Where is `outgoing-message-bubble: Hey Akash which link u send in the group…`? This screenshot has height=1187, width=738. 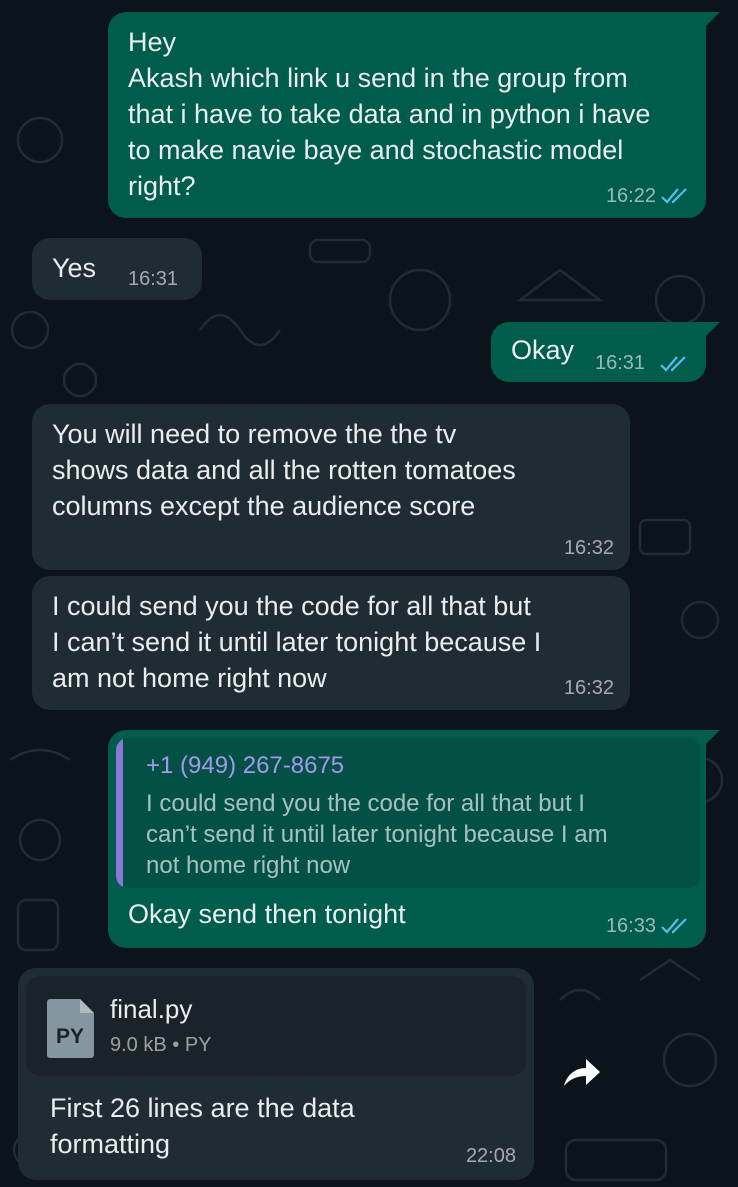 outgoing-message-bubble: Hey Akash which link u send in the group… is located at coordinates (414, 115).